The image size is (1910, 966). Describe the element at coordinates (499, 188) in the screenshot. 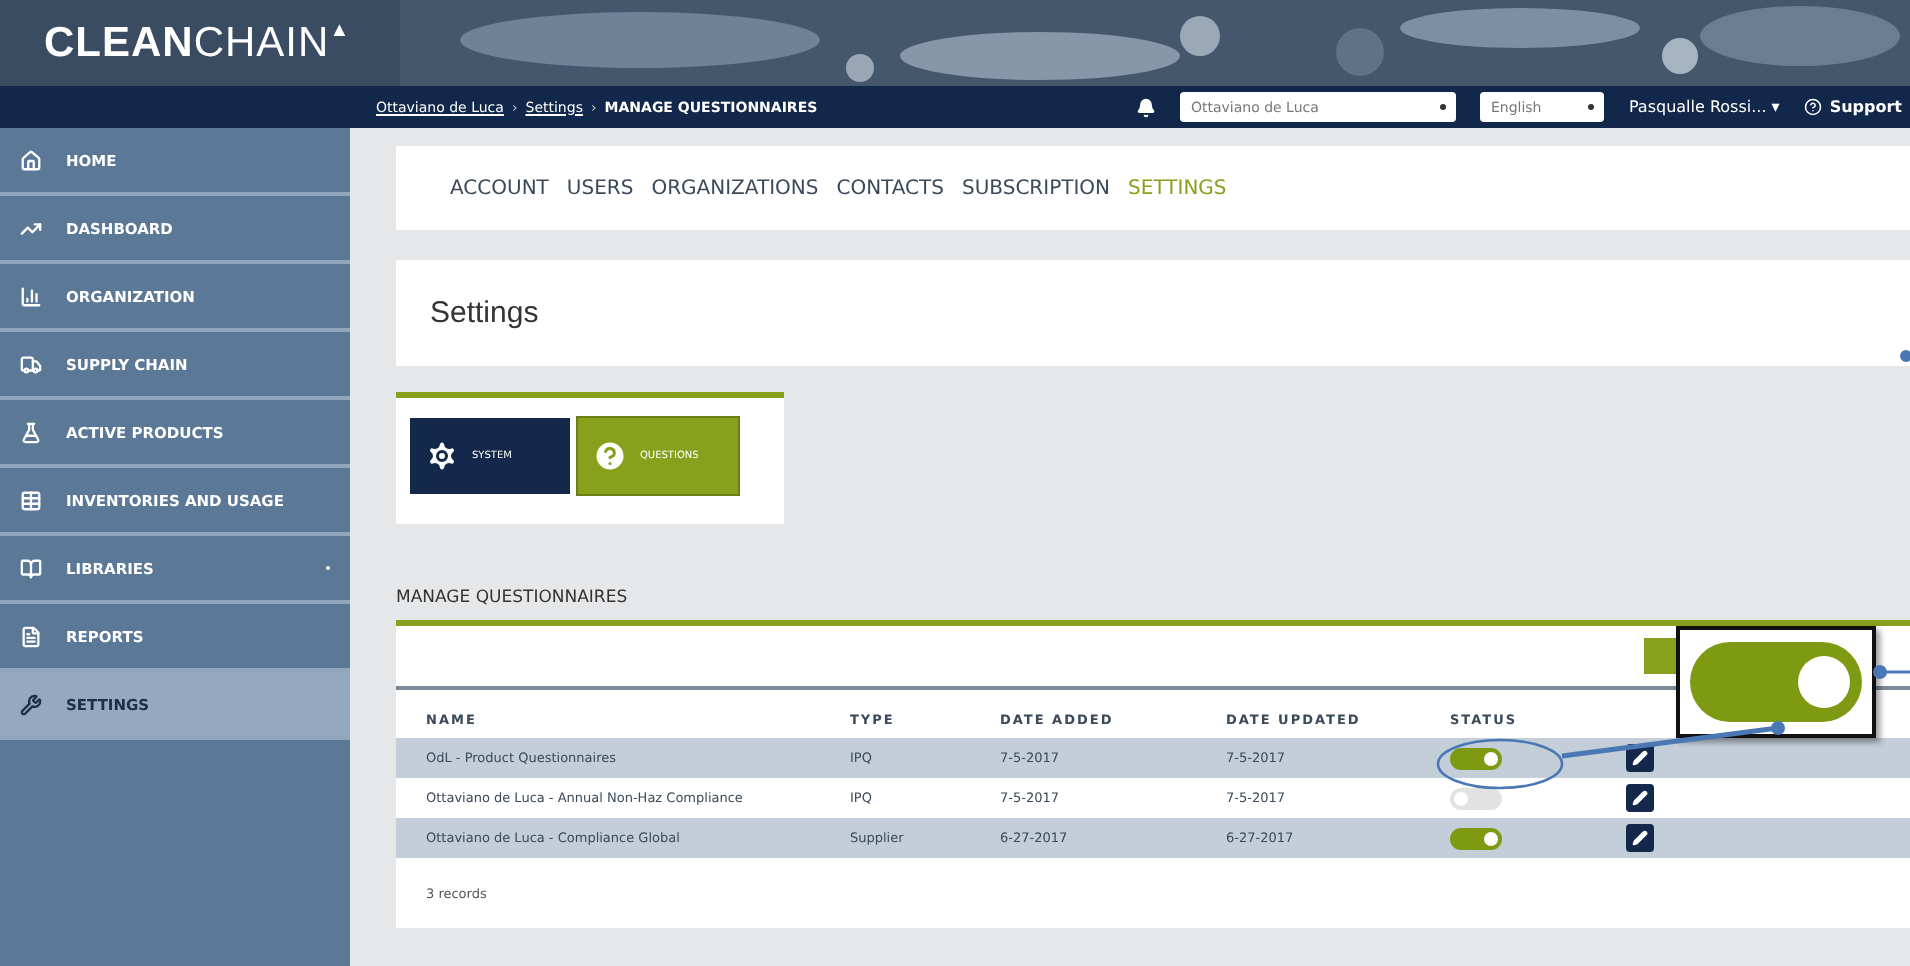

I see `tab: ACCOUNT` at that location.